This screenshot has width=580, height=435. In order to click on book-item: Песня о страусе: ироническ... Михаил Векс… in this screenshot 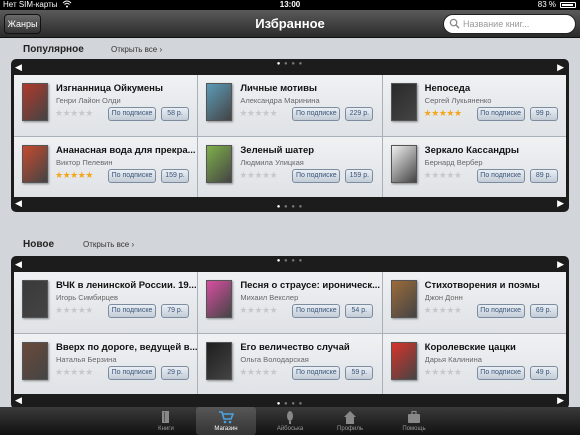, I will do `click(290, 302)`.